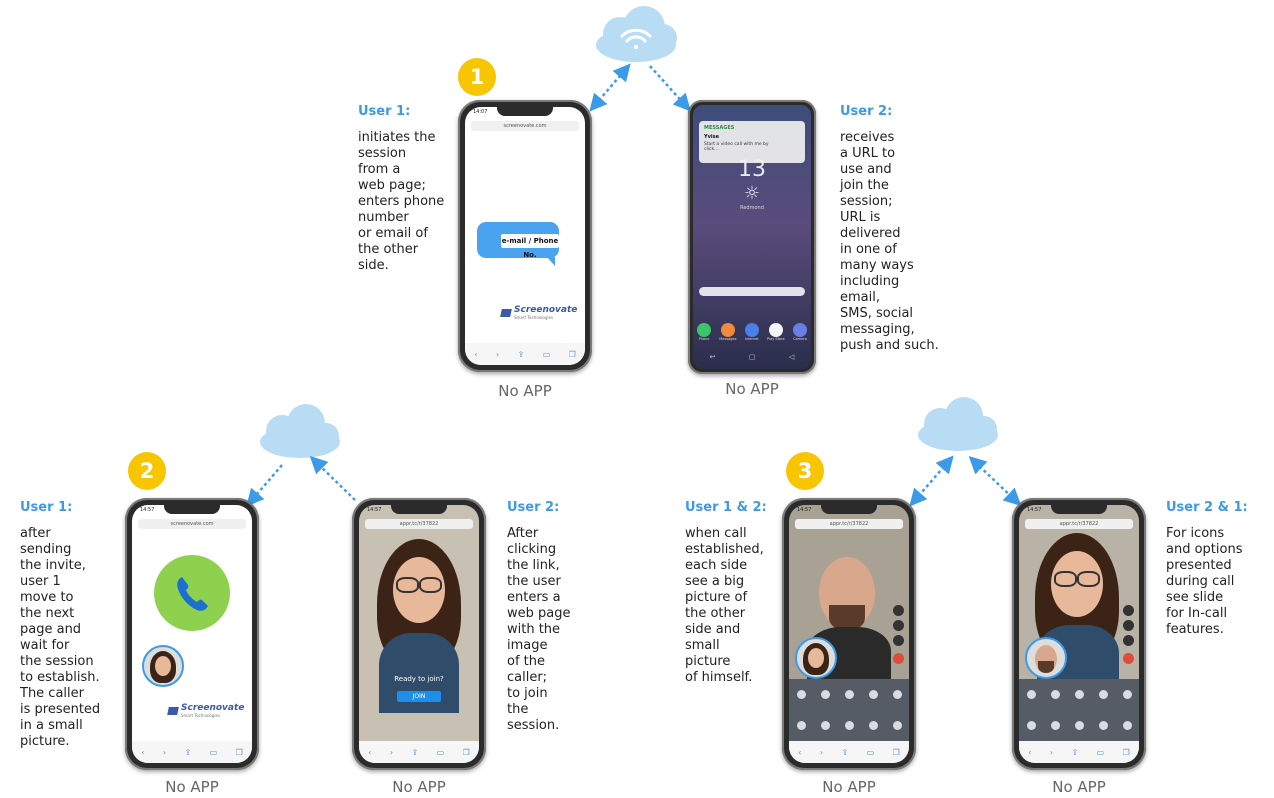 The width and height of the screenshot is (1274, 798). Describe the element at coordinates (419, 679) in the screenshot. I see `ready-to-join-text: Ready to join?` at that location.